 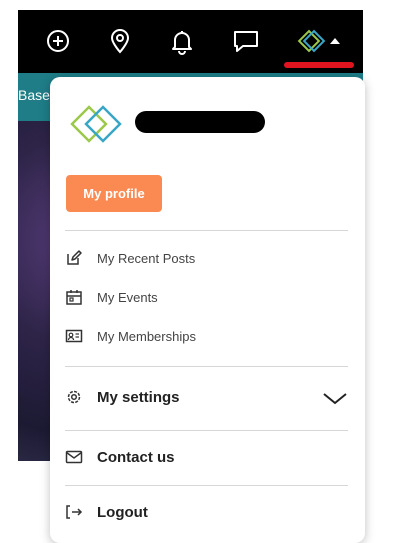 I want to click on menu-item-logout: Logout, so click(x=206, y=513).